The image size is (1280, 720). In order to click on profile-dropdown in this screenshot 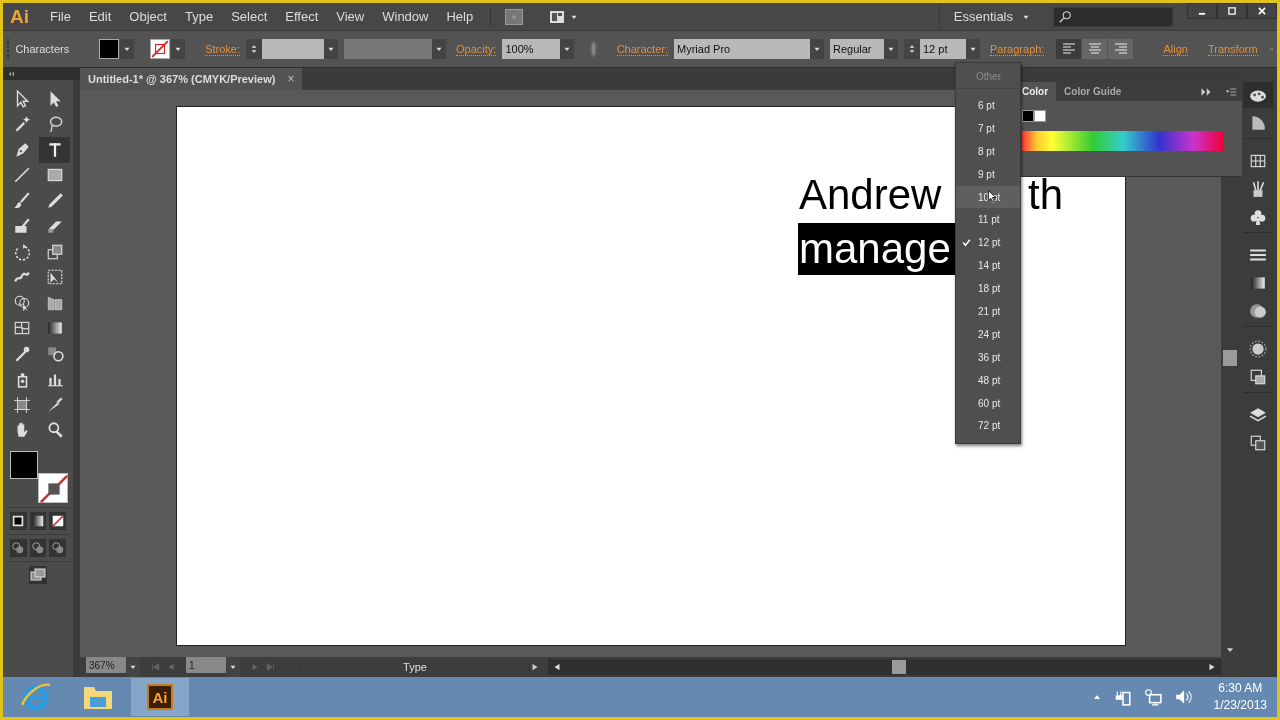, I will do `click(439, 49)`.